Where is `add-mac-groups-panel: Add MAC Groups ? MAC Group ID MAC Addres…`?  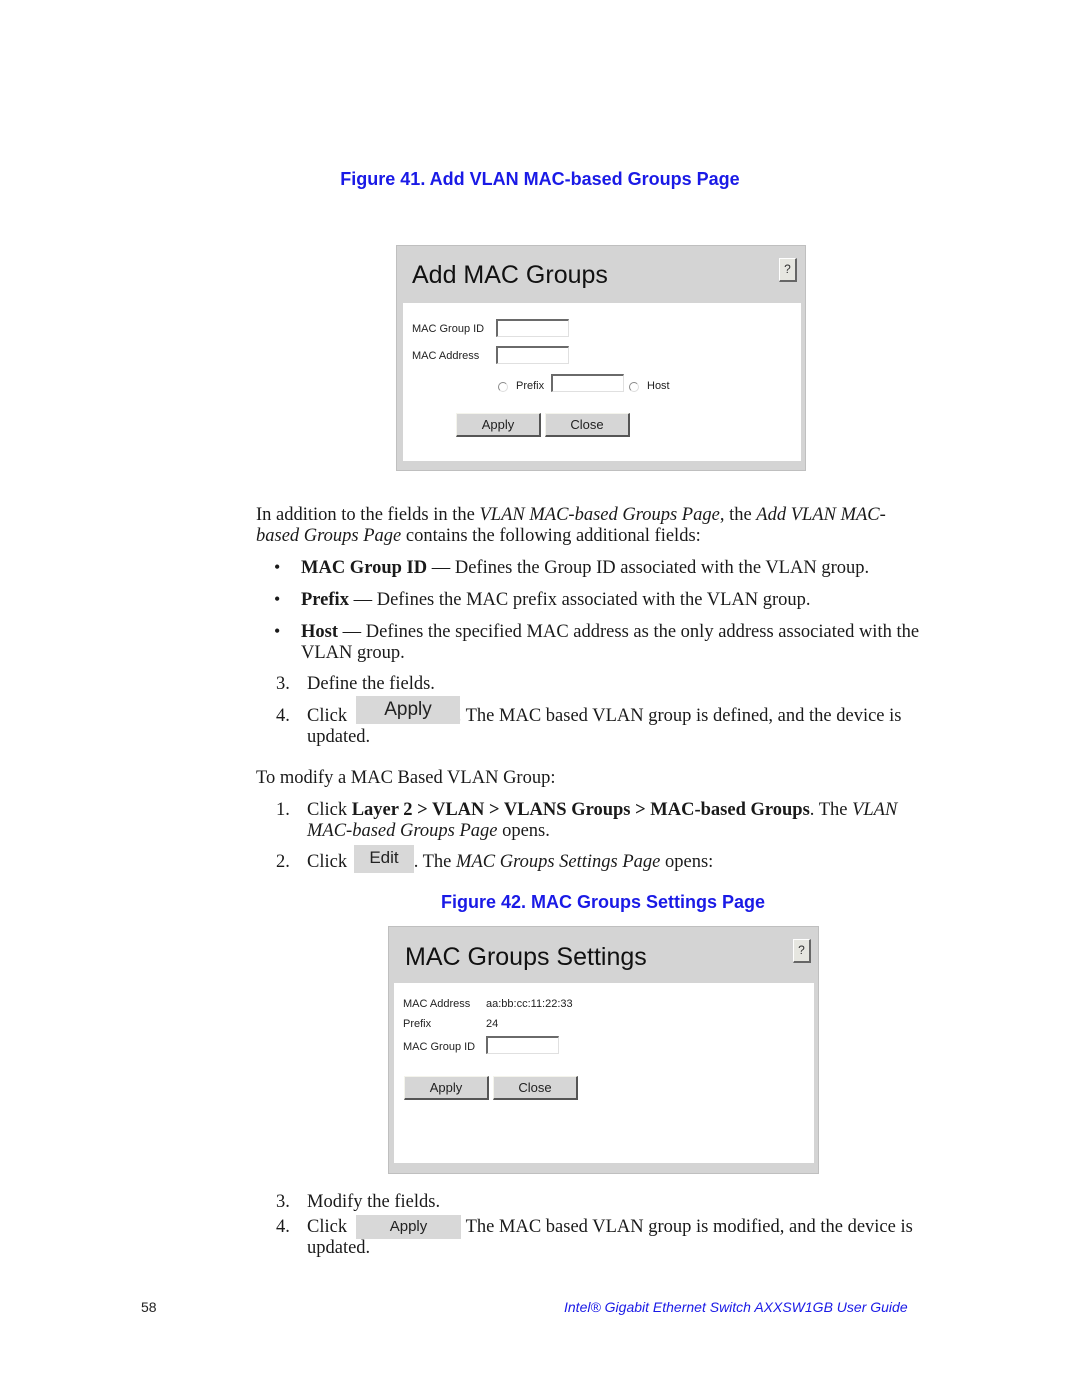
add-mac-groups-panel: Add MAC Groups ? MAC Group ID MAC Addres… is located at coordinates (601, 358).